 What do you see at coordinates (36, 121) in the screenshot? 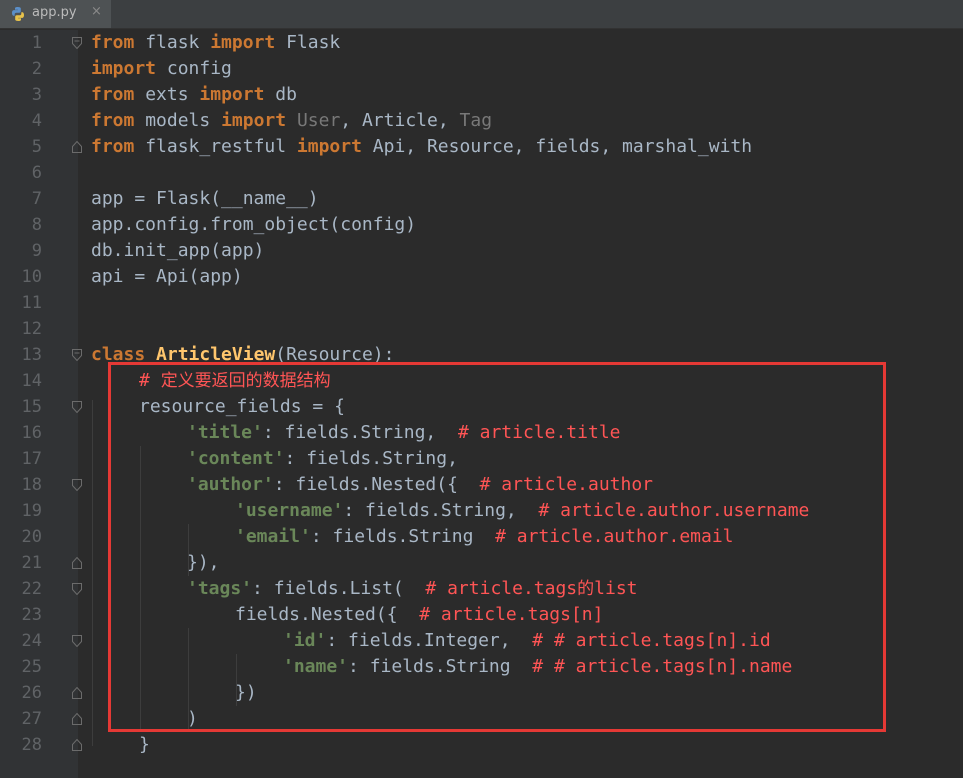
I see `line-number: 4` at bounding box center [36, 121].